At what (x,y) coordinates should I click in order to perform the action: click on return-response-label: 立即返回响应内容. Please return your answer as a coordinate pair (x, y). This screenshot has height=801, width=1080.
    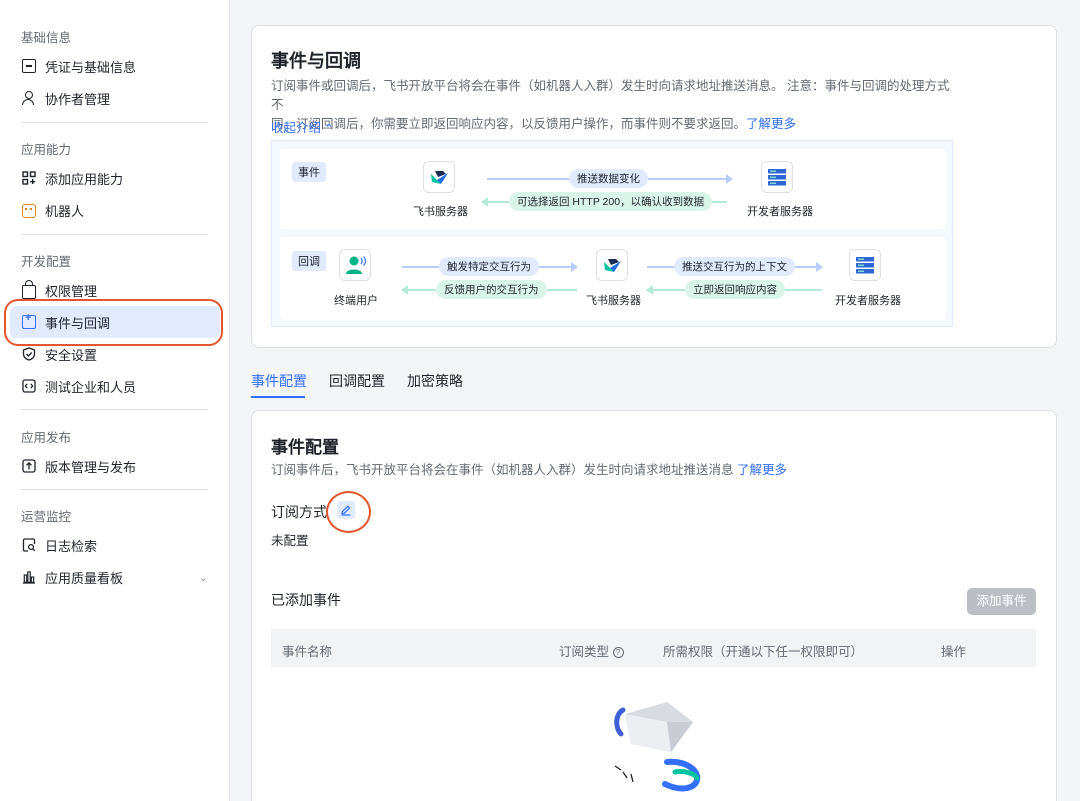
    Looking at the image, I should click on (735, 289).